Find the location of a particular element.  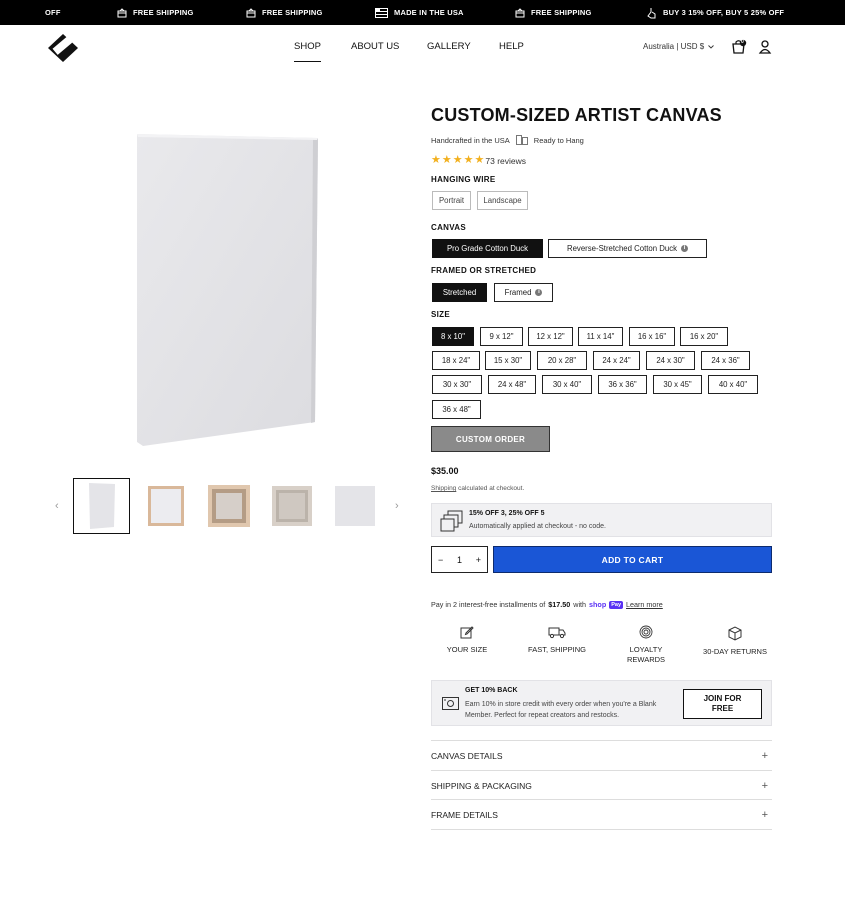

flag-icon is located at coordinates (381, 12).